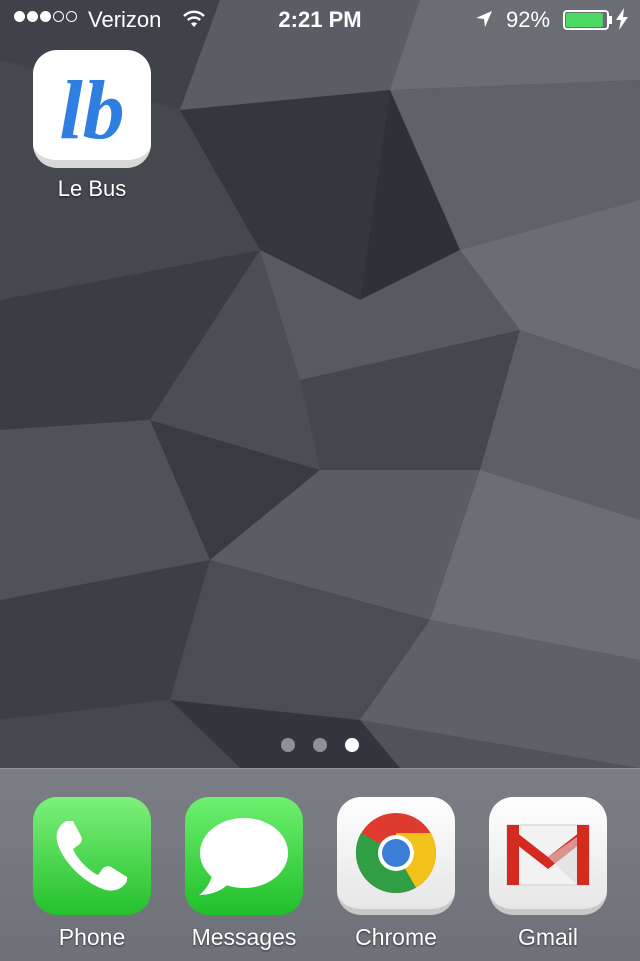 This screenshot has width=640, height=961. Describe the element at coordinates (584, 20) in the screenshot. I see `battery-fill` at that location.